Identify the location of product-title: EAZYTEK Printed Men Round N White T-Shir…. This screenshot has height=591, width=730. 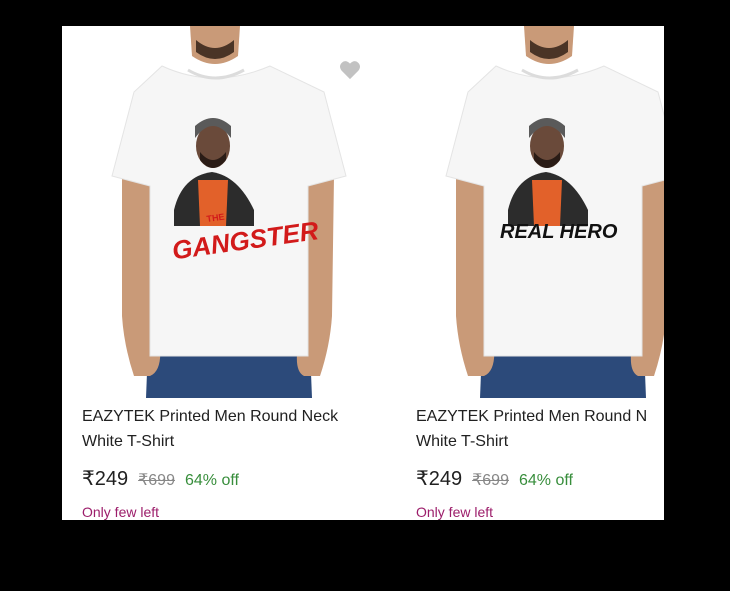
(540, 429).